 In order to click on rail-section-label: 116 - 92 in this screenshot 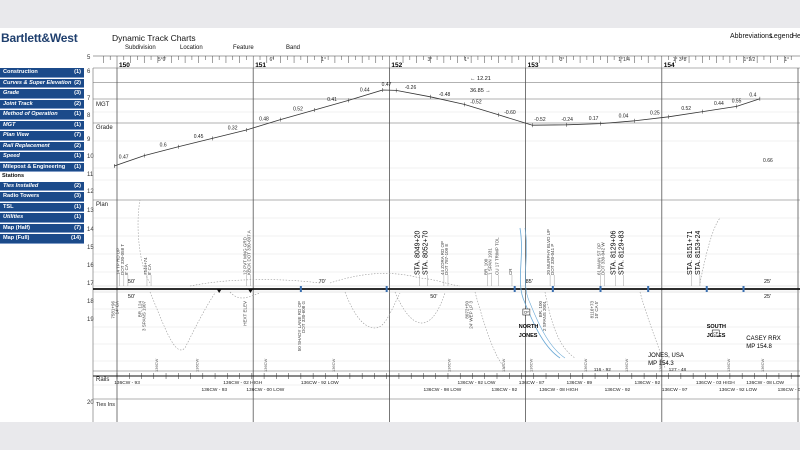, I will do `click(603, 370)`.